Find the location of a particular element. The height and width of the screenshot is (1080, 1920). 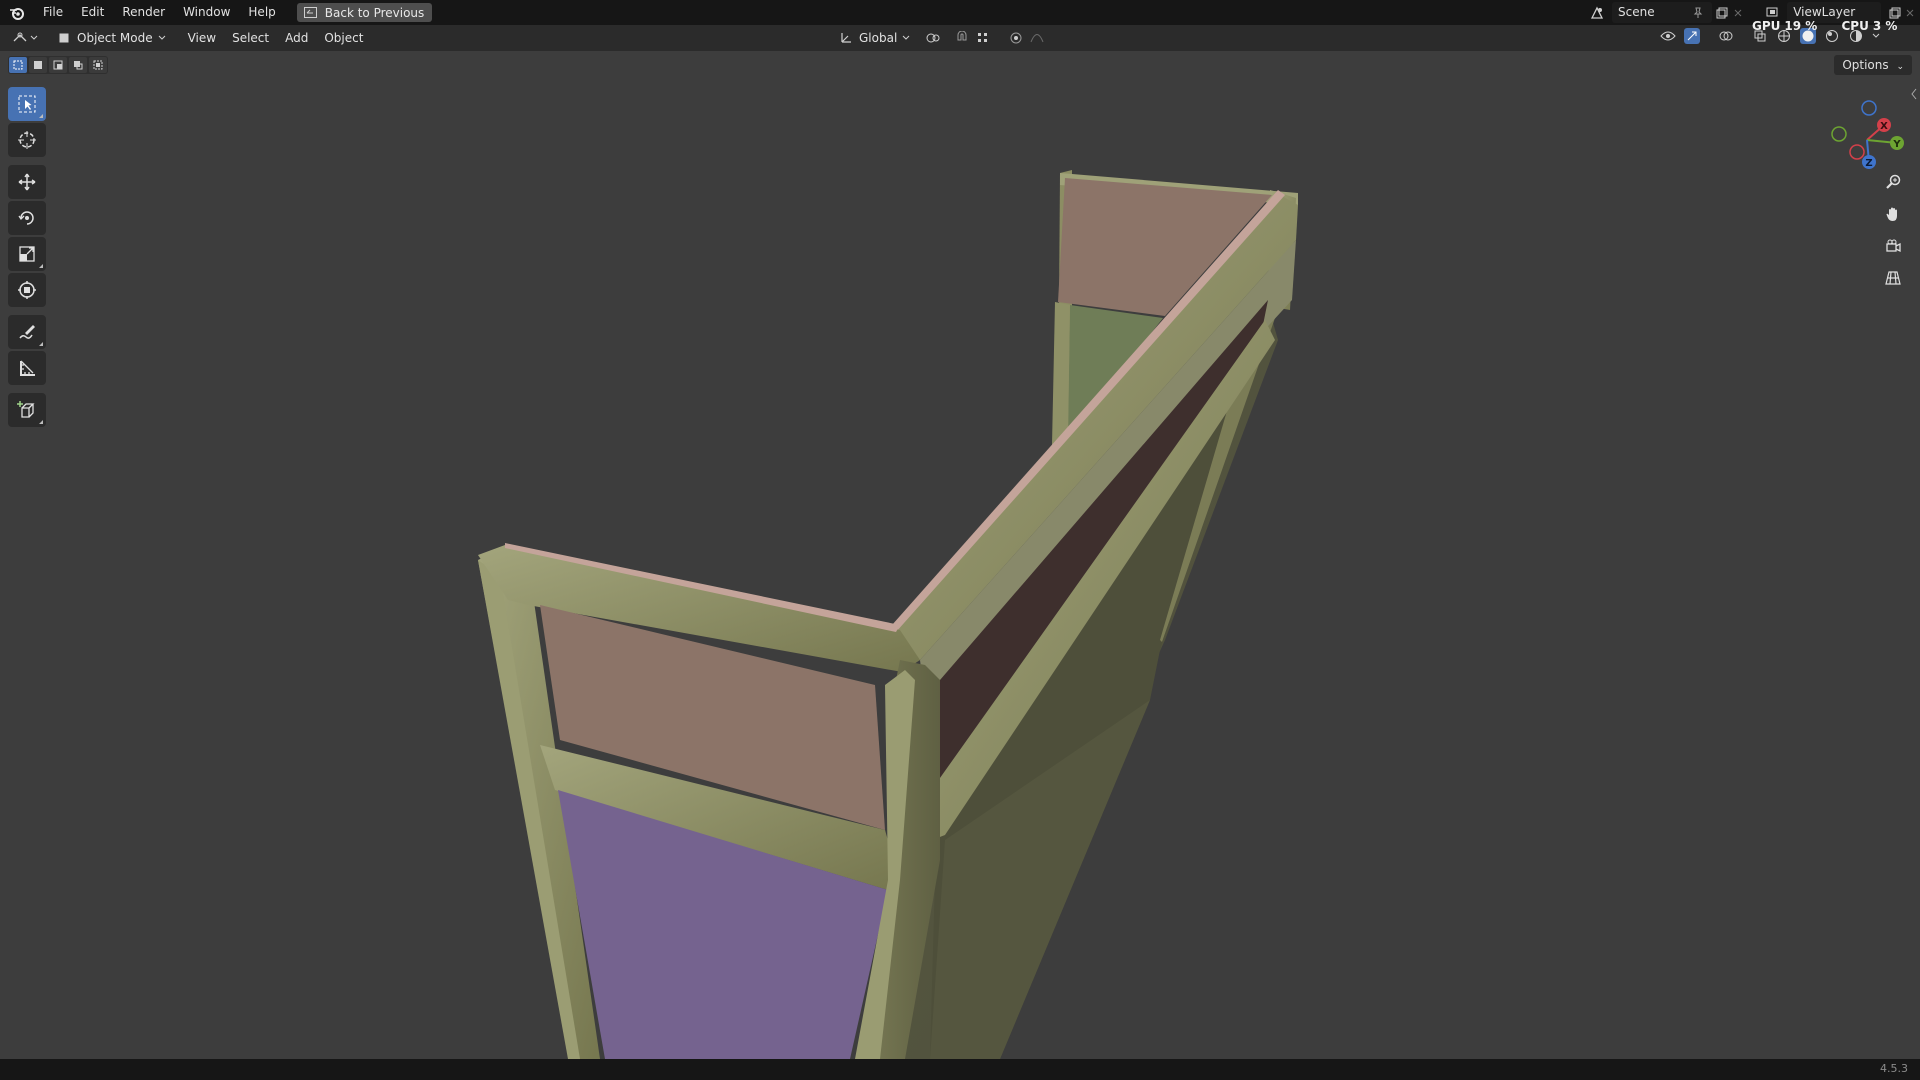

back-window-icon is located at coordinates (311, 13).